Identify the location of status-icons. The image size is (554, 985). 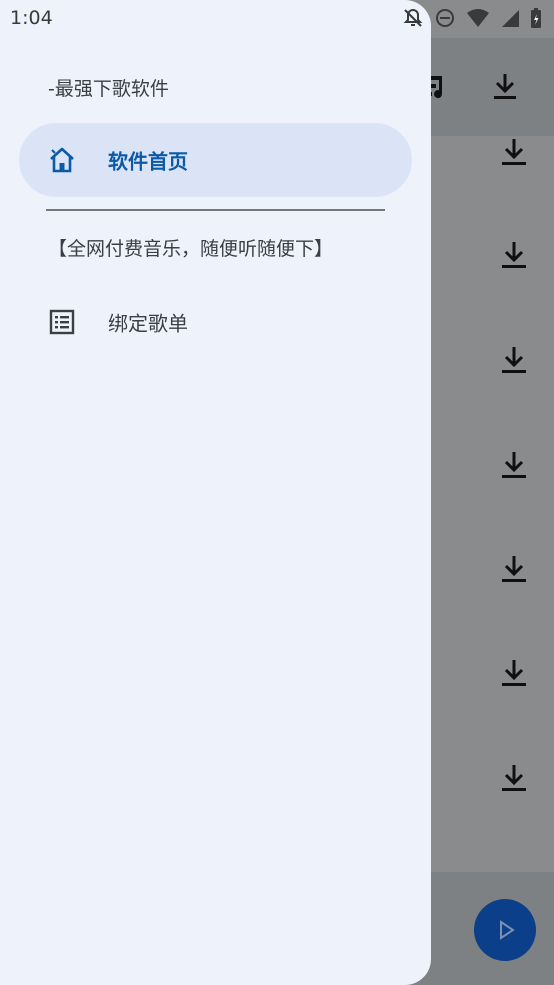
(472, 18).